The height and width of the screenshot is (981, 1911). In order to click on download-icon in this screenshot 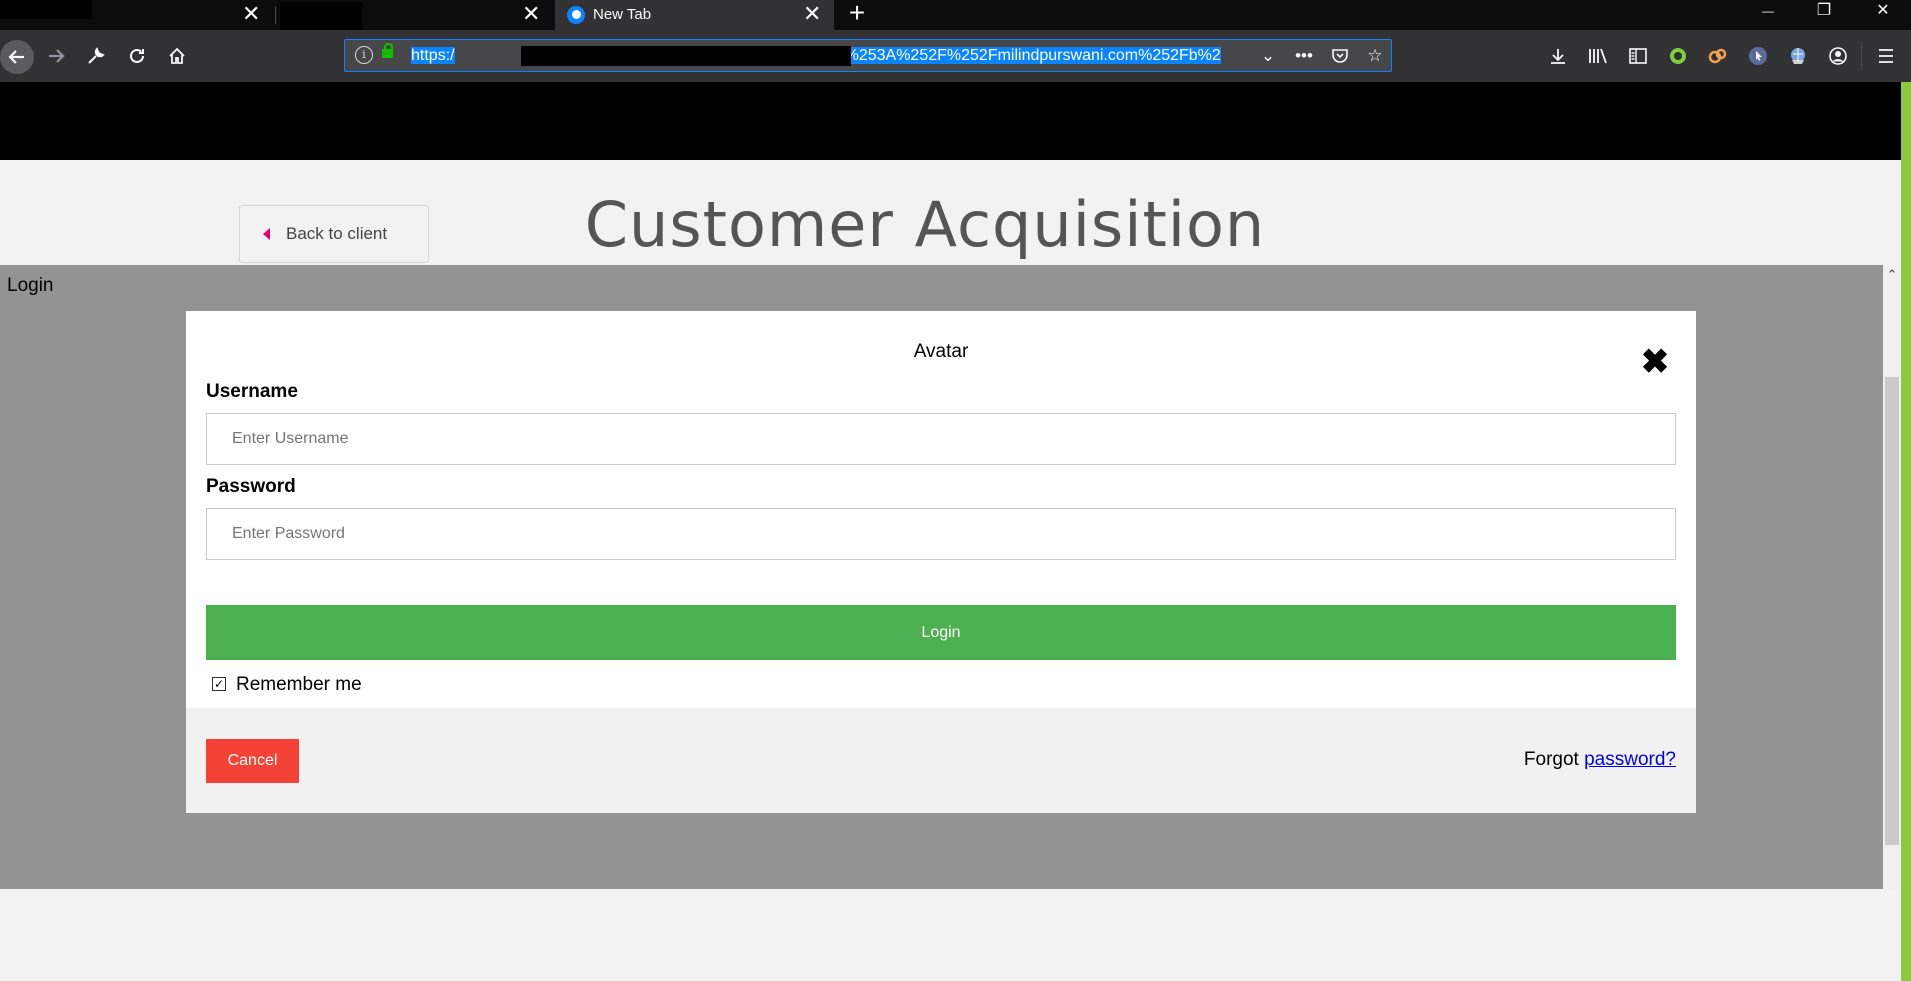, I will do `click(1558, 56)`.